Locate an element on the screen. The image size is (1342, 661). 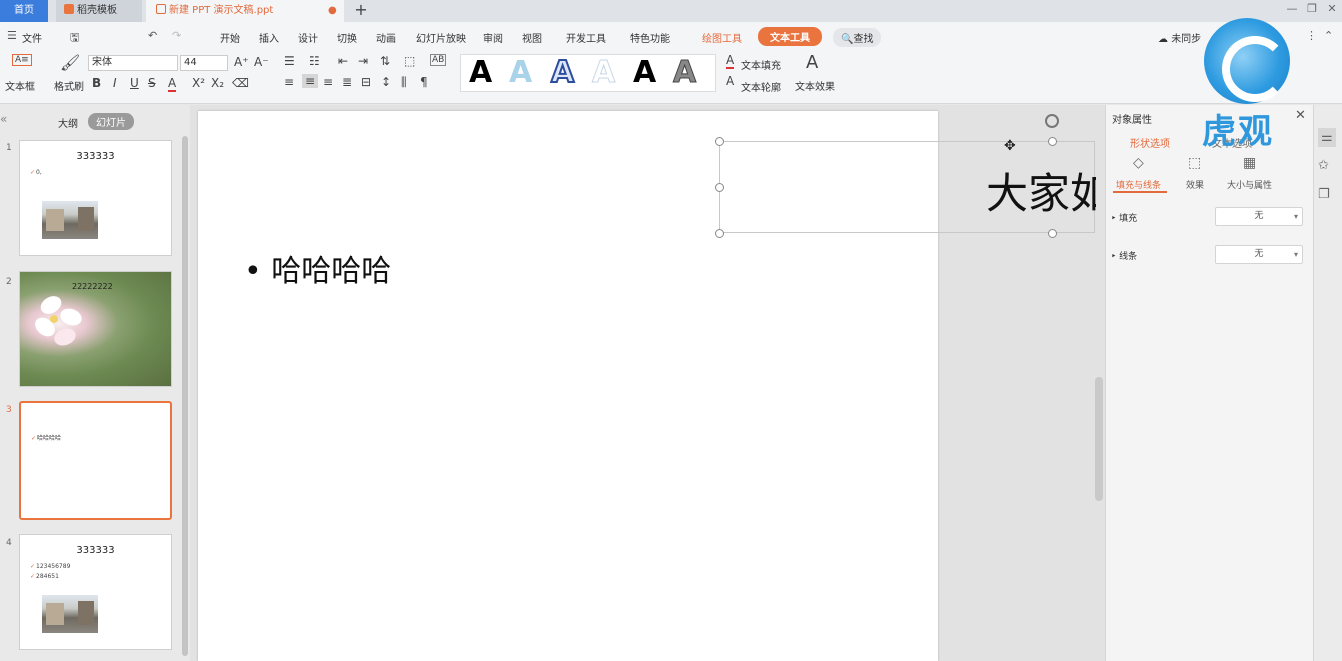
subtab-effects: 效果 is located at coordinates (1195, 184).